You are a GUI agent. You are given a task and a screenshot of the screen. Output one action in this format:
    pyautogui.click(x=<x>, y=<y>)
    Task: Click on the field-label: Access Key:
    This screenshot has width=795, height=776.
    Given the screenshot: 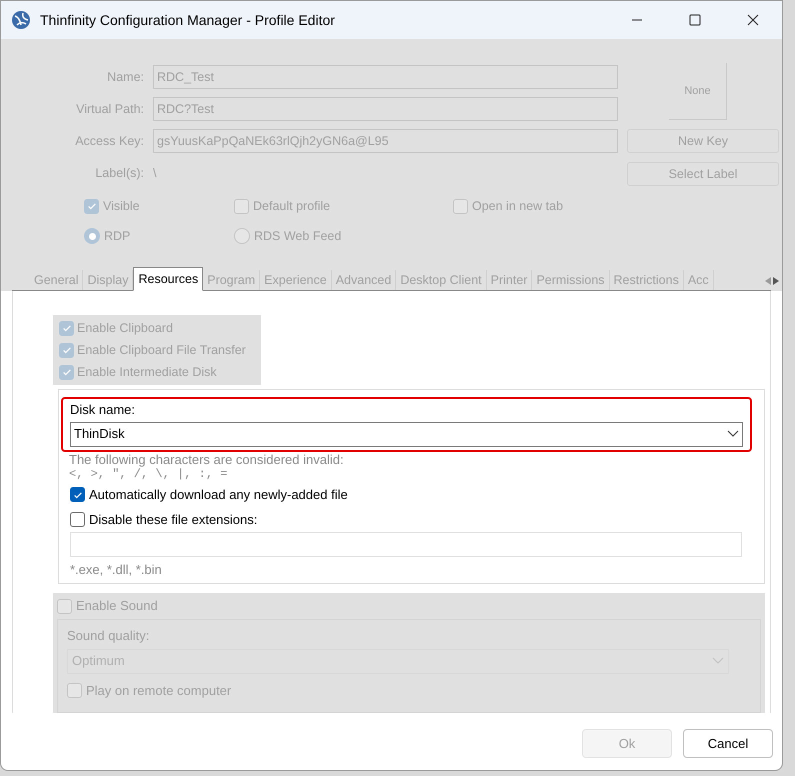 What is the action you would take?
    pyautogui.click(x=109, y=141)
    